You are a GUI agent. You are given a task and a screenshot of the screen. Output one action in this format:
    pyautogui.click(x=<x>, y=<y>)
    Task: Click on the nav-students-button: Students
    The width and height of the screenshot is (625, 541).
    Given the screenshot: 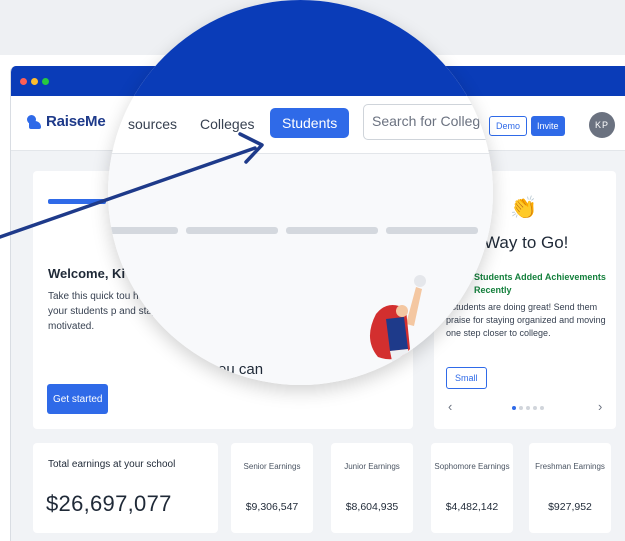 What is the action you would take?
    pyautogui.click(x=310, y=123)
    